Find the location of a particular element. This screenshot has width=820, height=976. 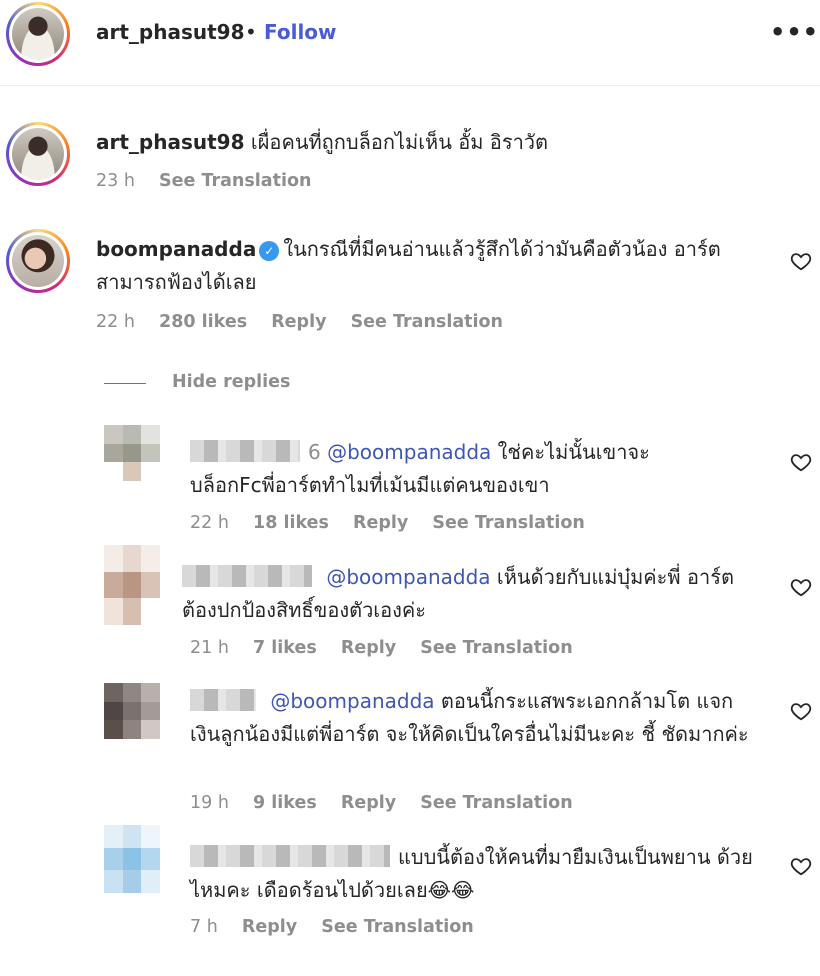

caption-meta: 23 h See Translation is located at coordinates (212, 181).